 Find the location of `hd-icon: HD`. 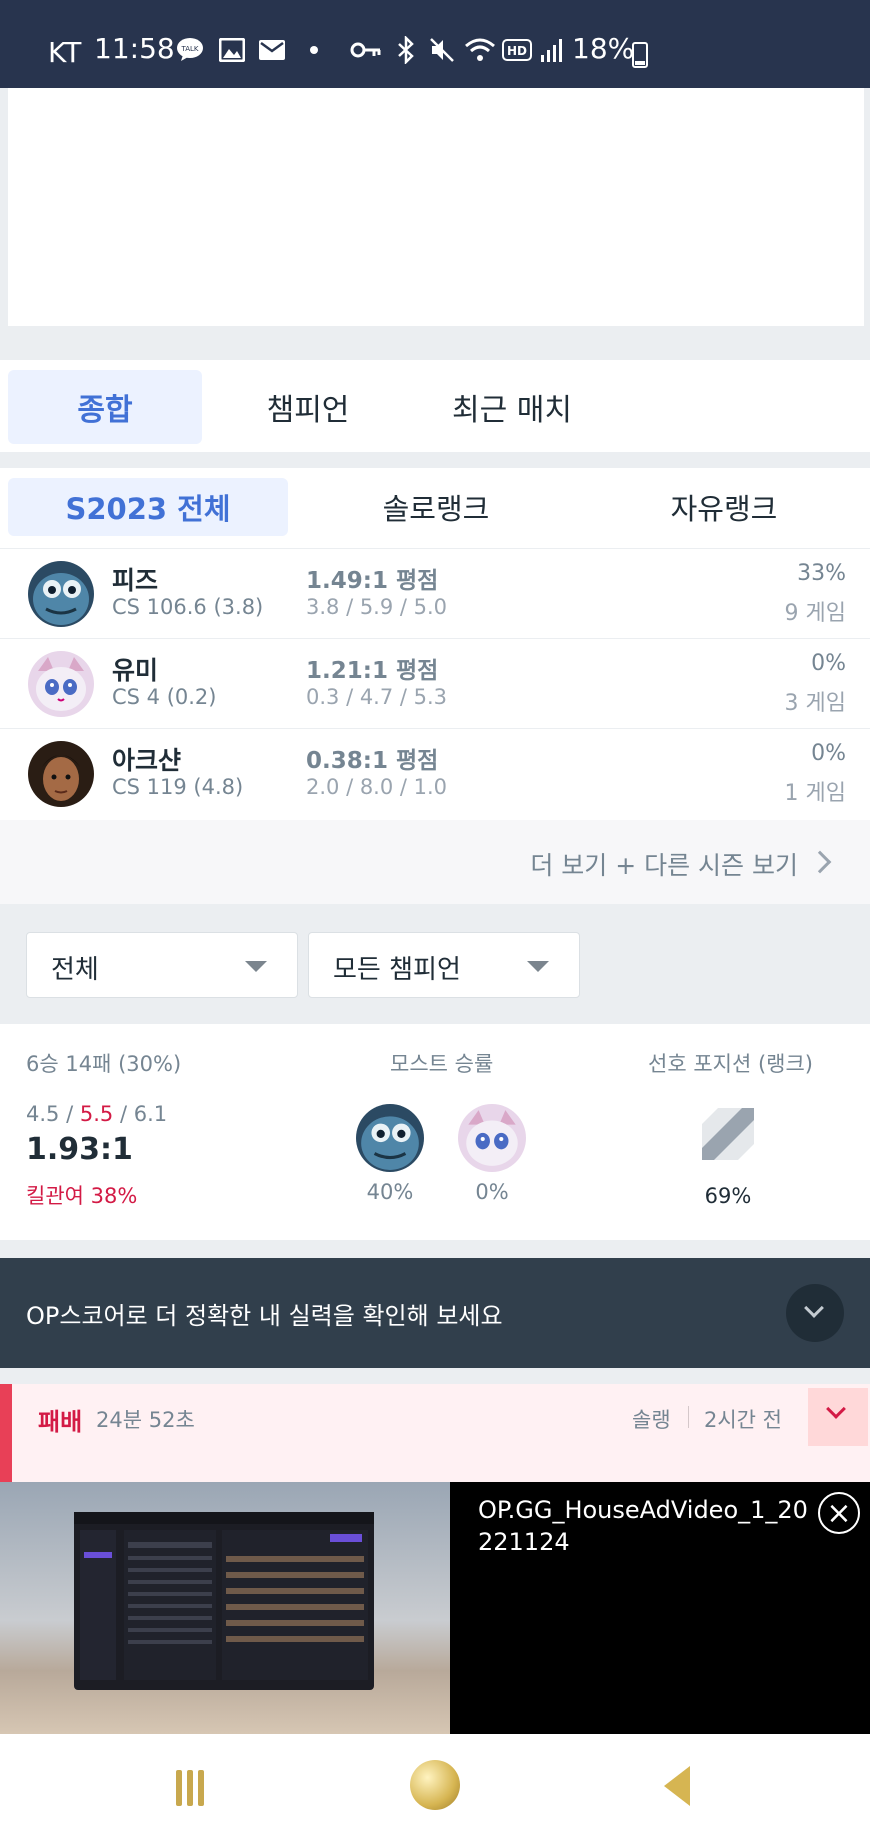

hd-icon: HD is located at coordinates (517, 50).